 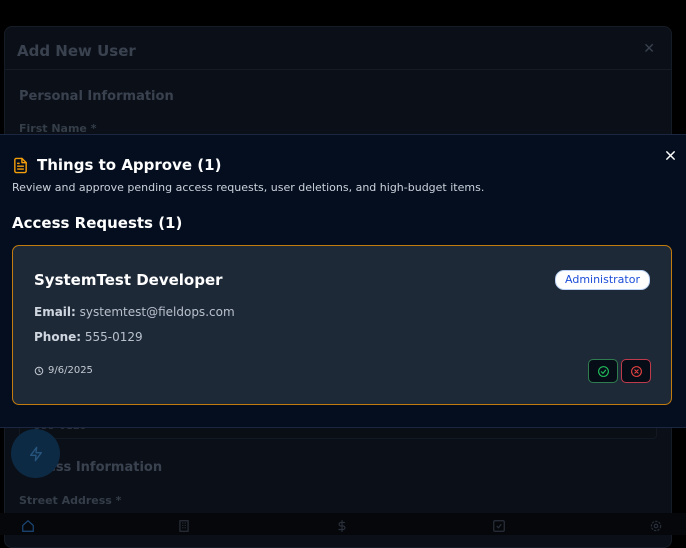 What do you see at coordinates (97, 223) in the screenshot?
I see `access-requests-heading: Access Requests (1)` at bounding box center [97, 223].